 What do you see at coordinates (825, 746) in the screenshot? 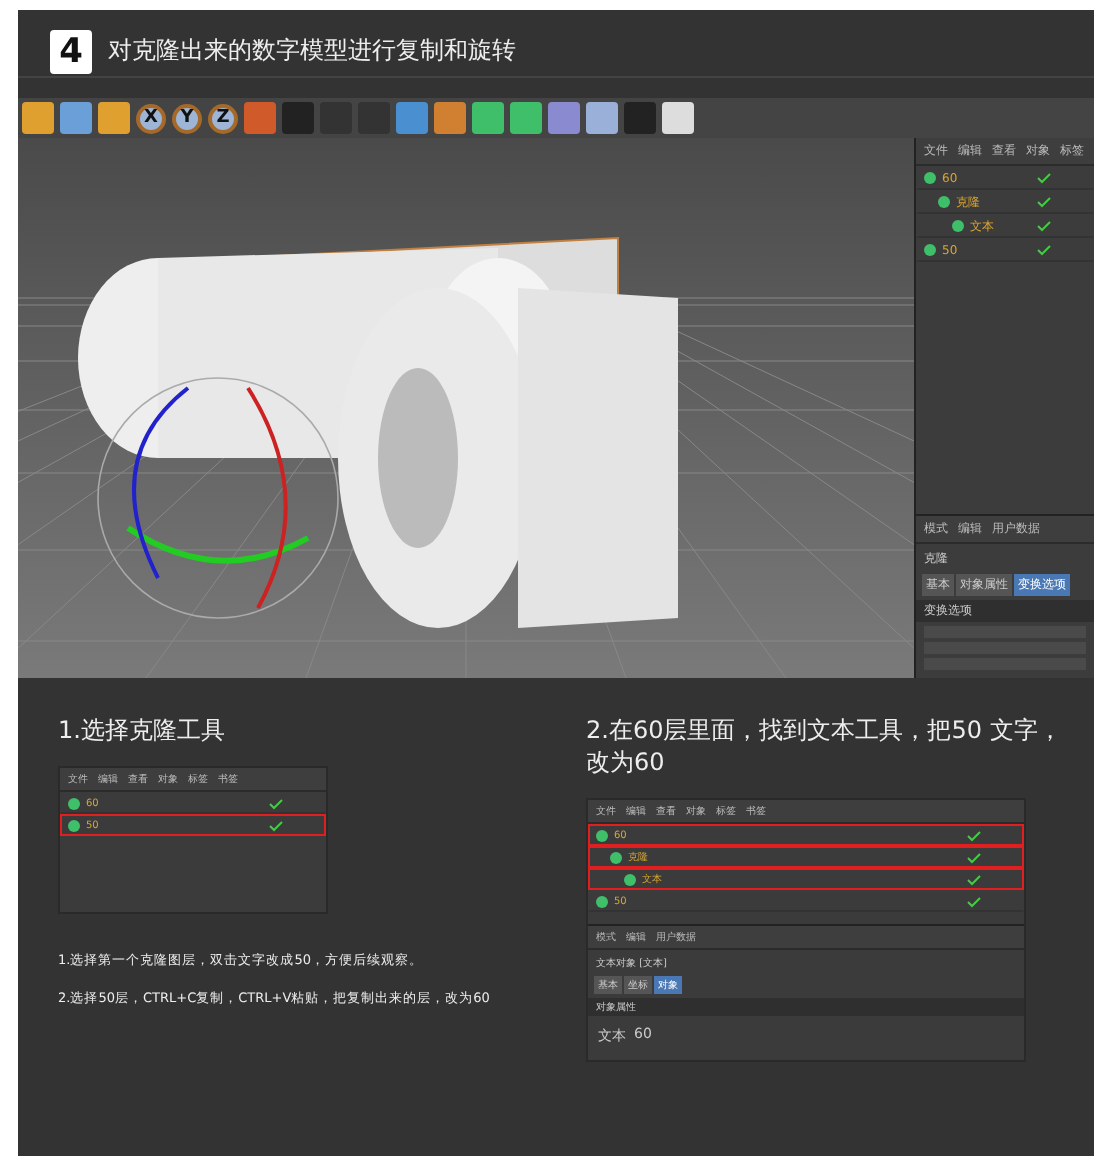
I see `step-heading: 2.在60层里面，找到文本工具，把50 文字，改为60` at bounding box center [825, 746].